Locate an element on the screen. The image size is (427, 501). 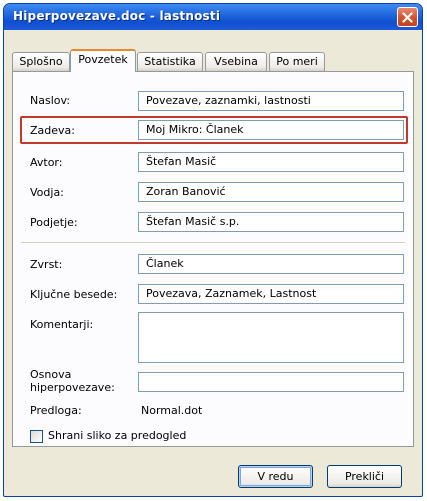
close-icon is located at coordinates (407, 17).